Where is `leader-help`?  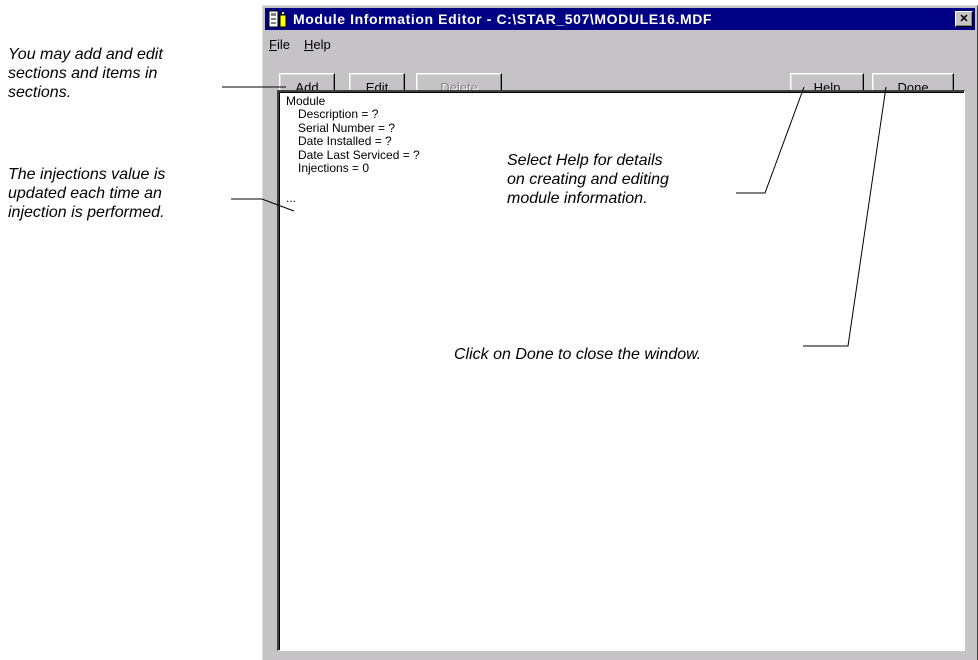 leader-help is located at coordinates (770, 140).